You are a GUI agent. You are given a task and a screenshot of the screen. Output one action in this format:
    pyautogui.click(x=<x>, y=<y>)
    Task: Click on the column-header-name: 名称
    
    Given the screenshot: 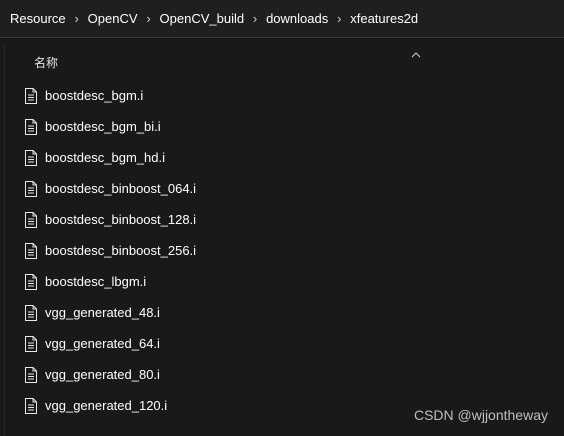 What is the action you would take?
    pyautogui.click(x=282, y=62)
    